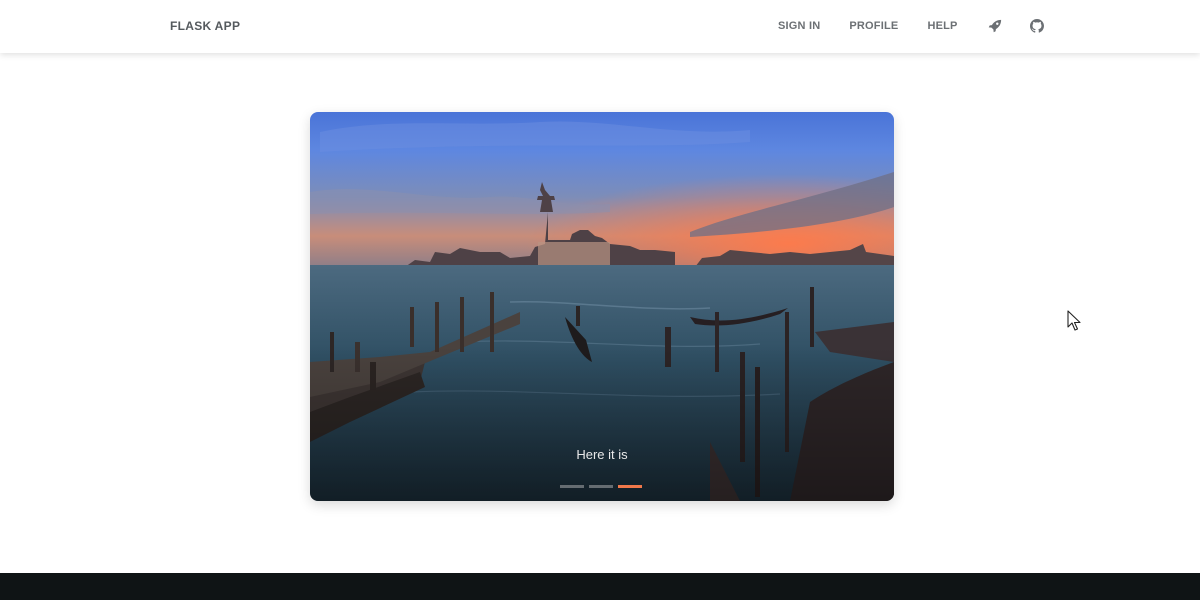  What do you see at coordinates (942, 26) in the screenshot?
I see `nav-help: HELP` at bounding box center [942, 26].